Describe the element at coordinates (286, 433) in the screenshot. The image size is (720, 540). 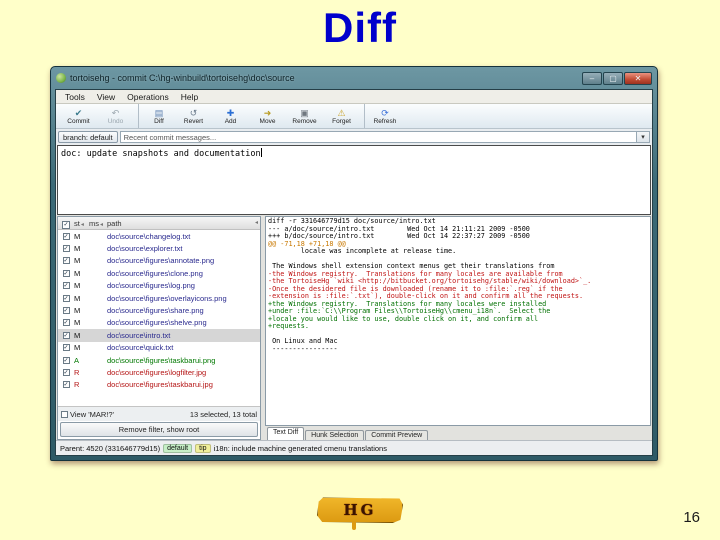
I see `diff-tab: Text Diff` at that location.